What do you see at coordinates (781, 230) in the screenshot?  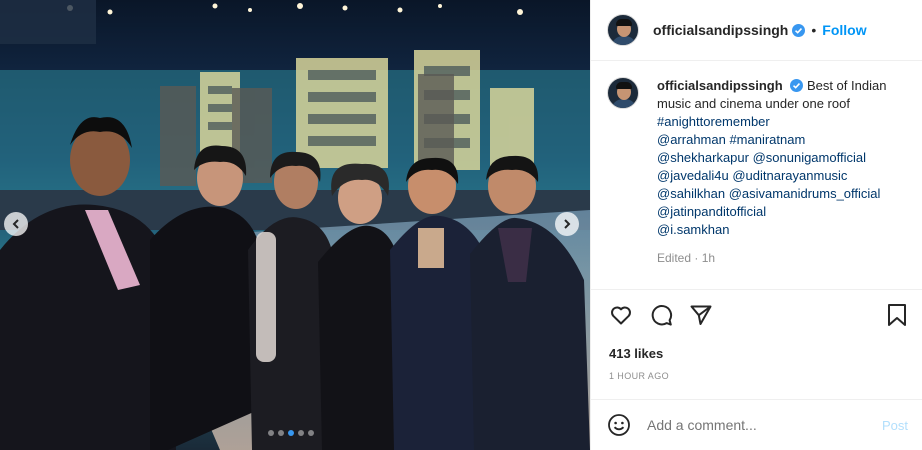 I see `caption-tag-line: @i.samkhan` at bounding box center [781, 230].